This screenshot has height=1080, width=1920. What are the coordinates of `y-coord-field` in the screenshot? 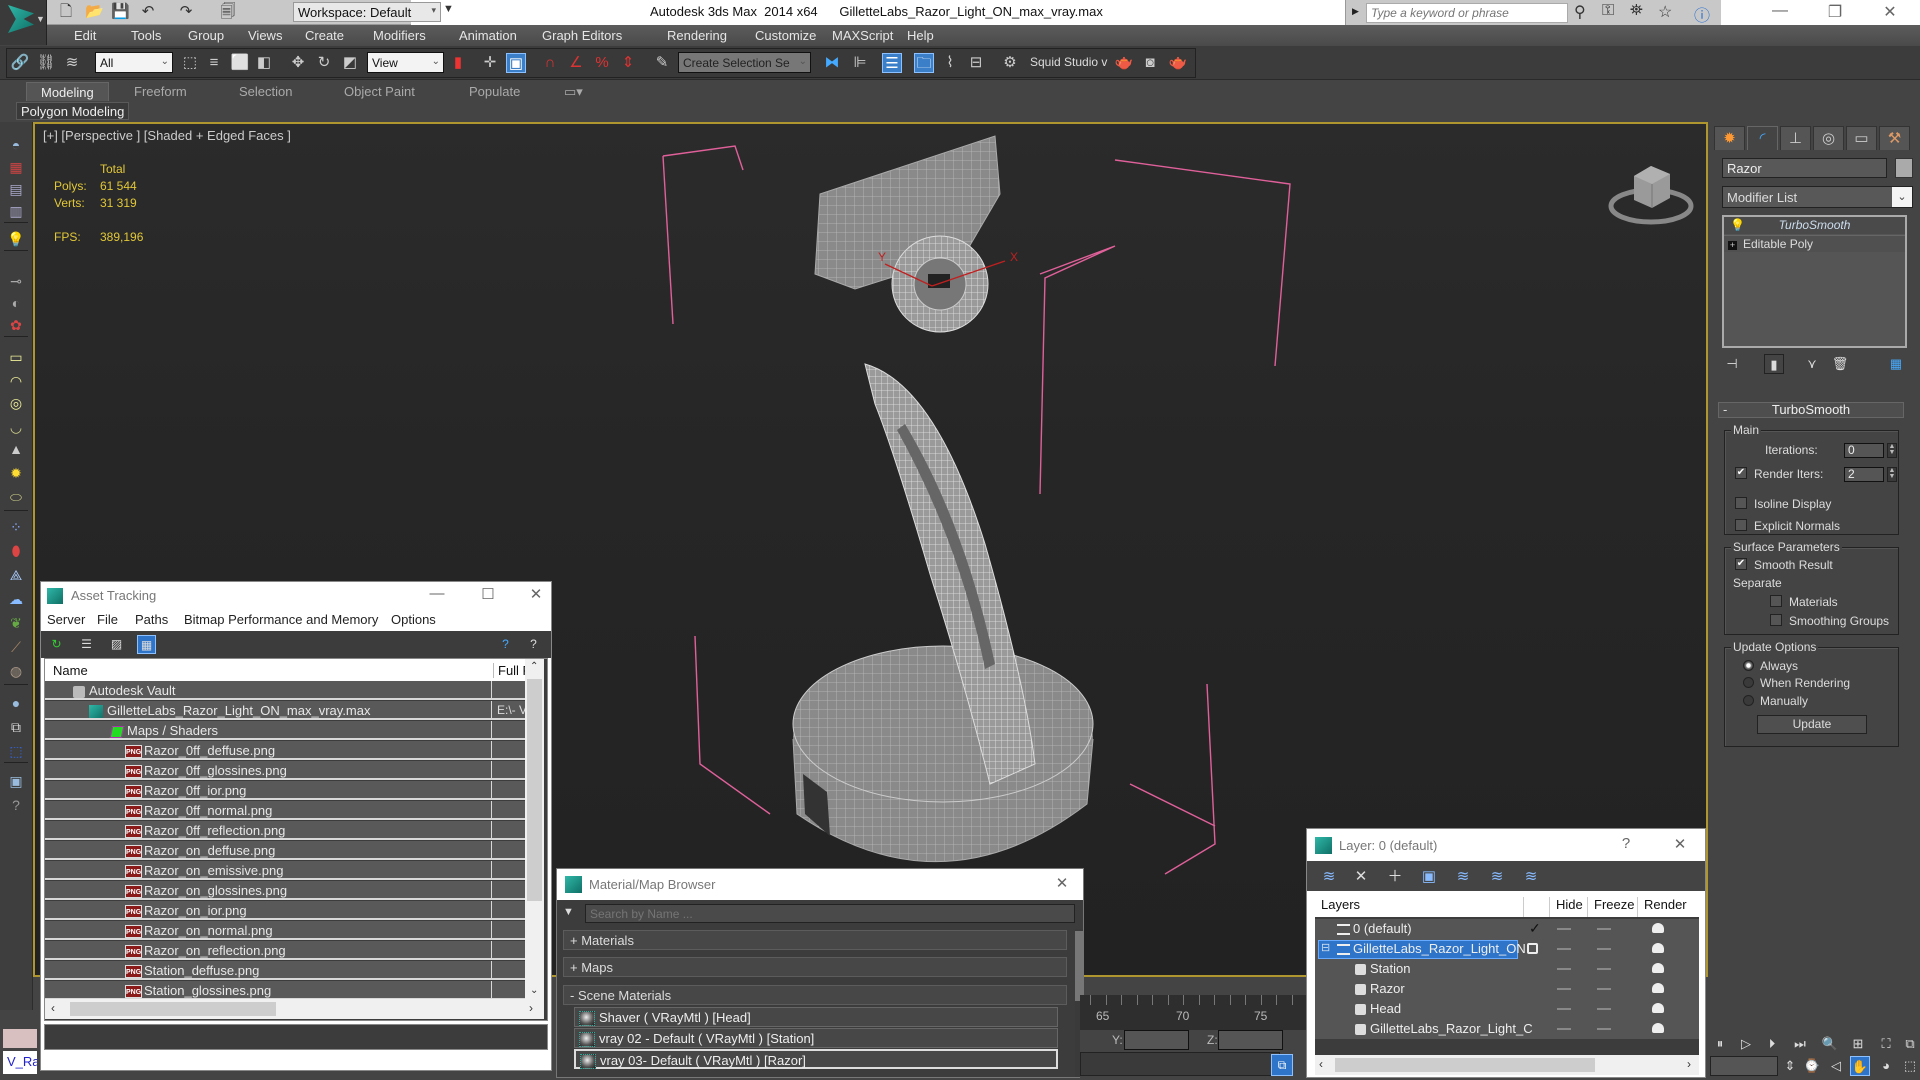 It's located at (1156, 1040).